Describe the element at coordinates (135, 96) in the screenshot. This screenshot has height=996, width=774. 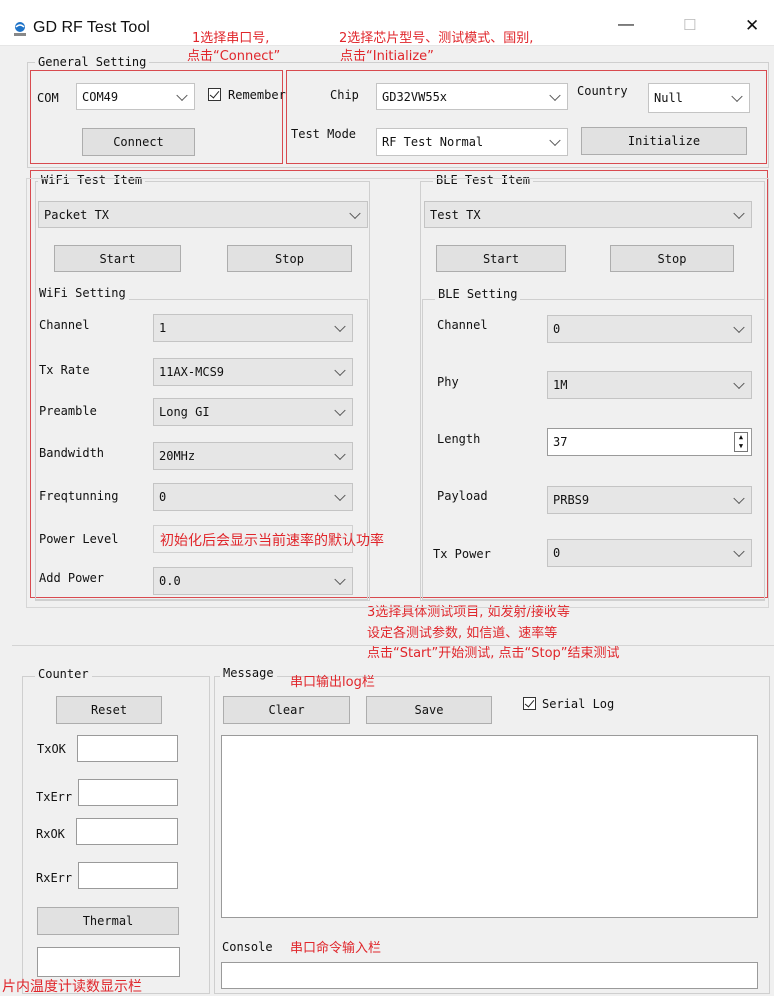
I see `com-select: COM49` at that location.